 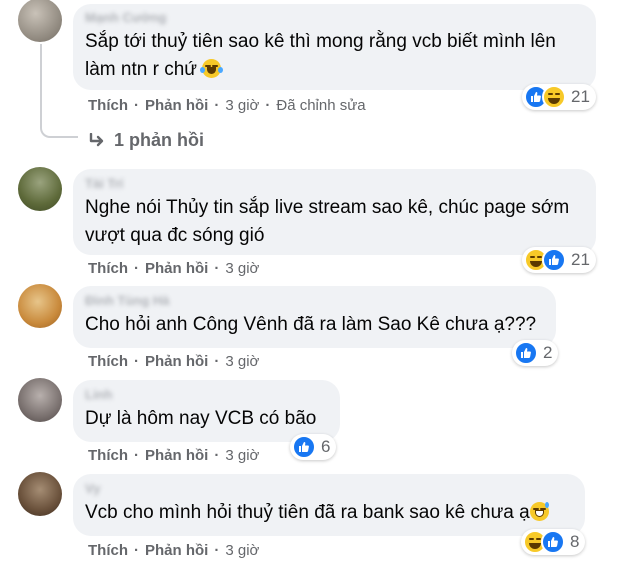 I want to click on comment-bubble: Linh Dự là hôm nay VCB có bão, so click(x=206, y=411).